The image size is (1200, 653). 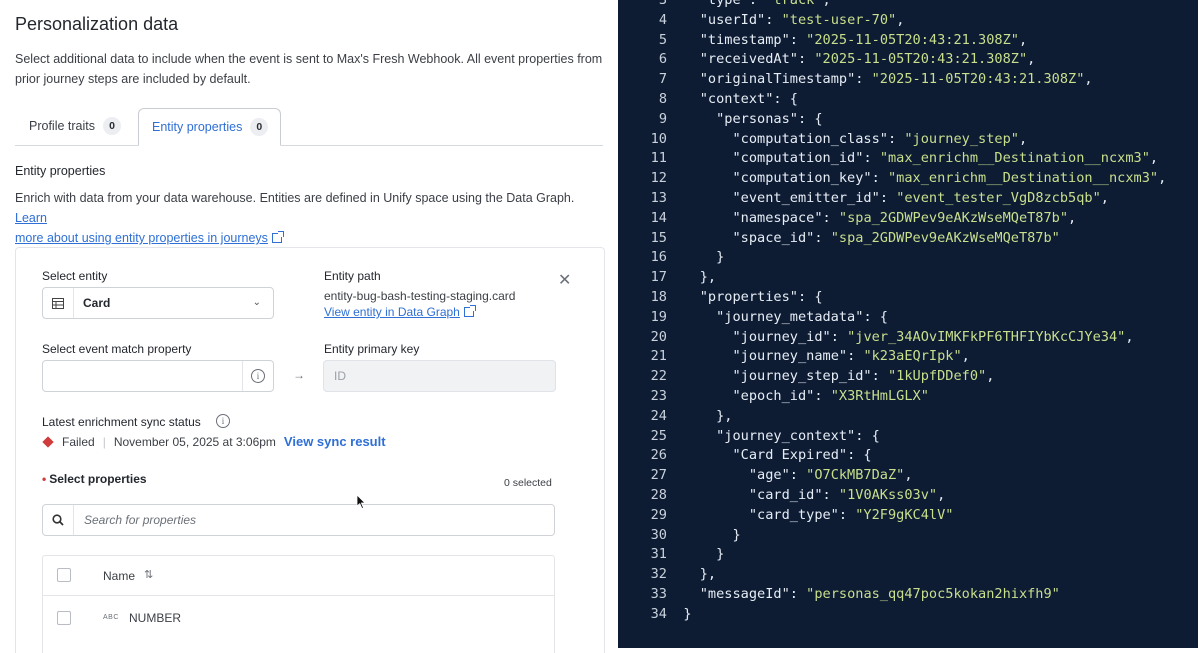 I want to click on code-line: 19 "journey_metadata": {, so click(x=753, y=317).